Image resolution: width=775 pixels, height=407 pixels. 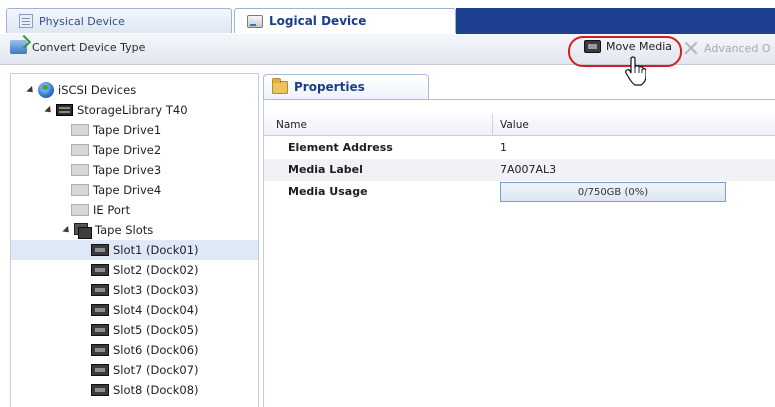 I want to click on column-header-value: Value, so click(x=514, y=125).